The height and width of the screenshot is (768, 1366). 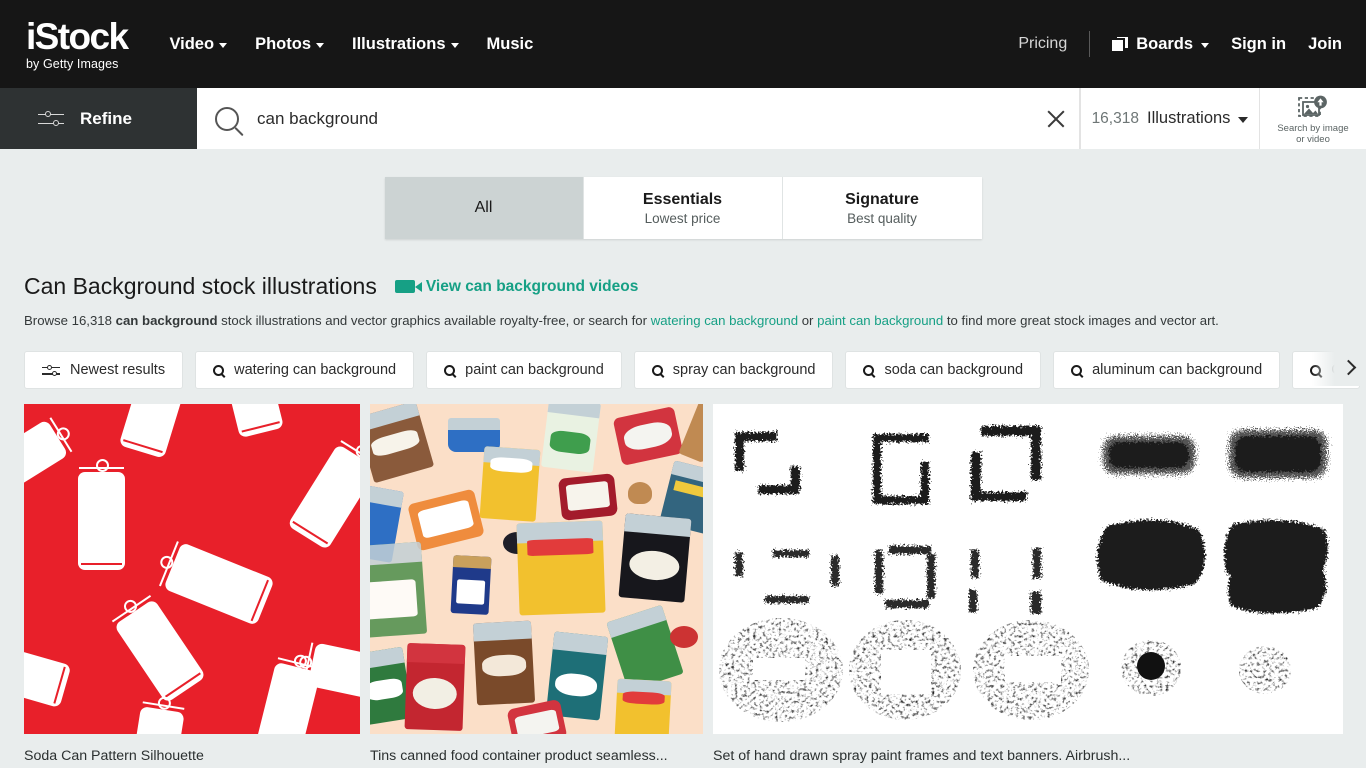 I want to click on close-icon, so click(x=1056, y=119).